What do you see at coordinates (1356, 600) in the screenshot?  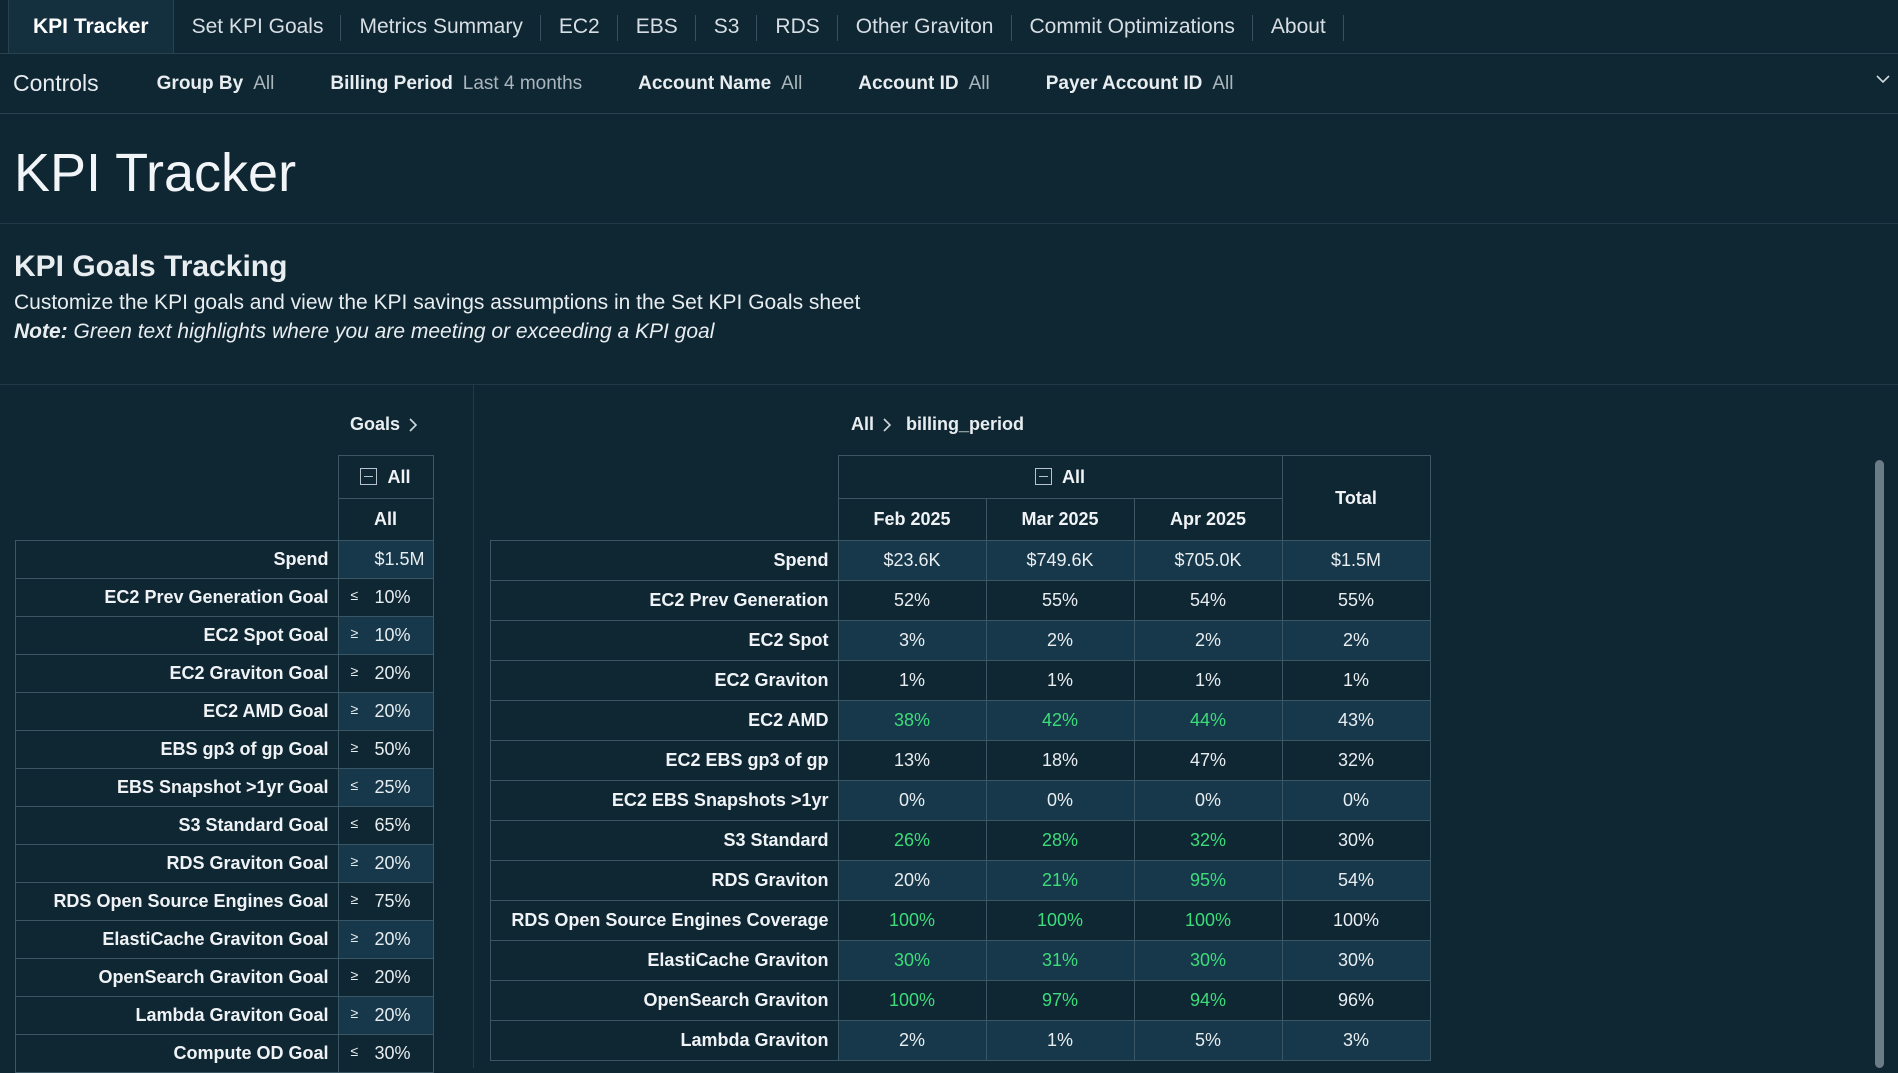 I see `total-cell: 55%` at bounding box center [1356, 600].